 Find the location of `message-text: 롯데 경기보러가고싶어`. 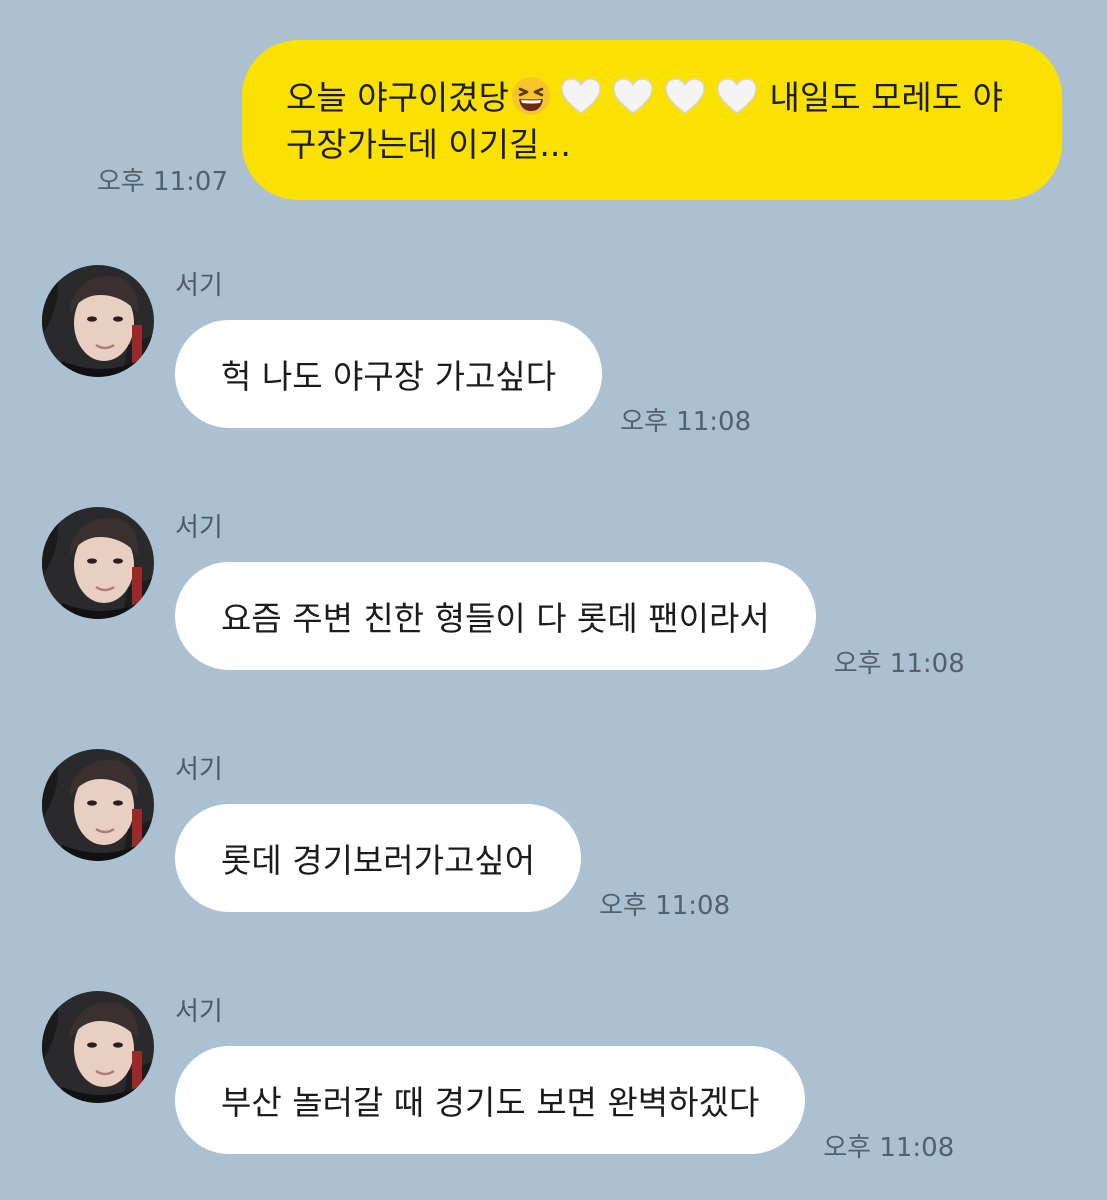

message-text: 롯데 경기보러가고싶어 is located at coordinates (378, 860).